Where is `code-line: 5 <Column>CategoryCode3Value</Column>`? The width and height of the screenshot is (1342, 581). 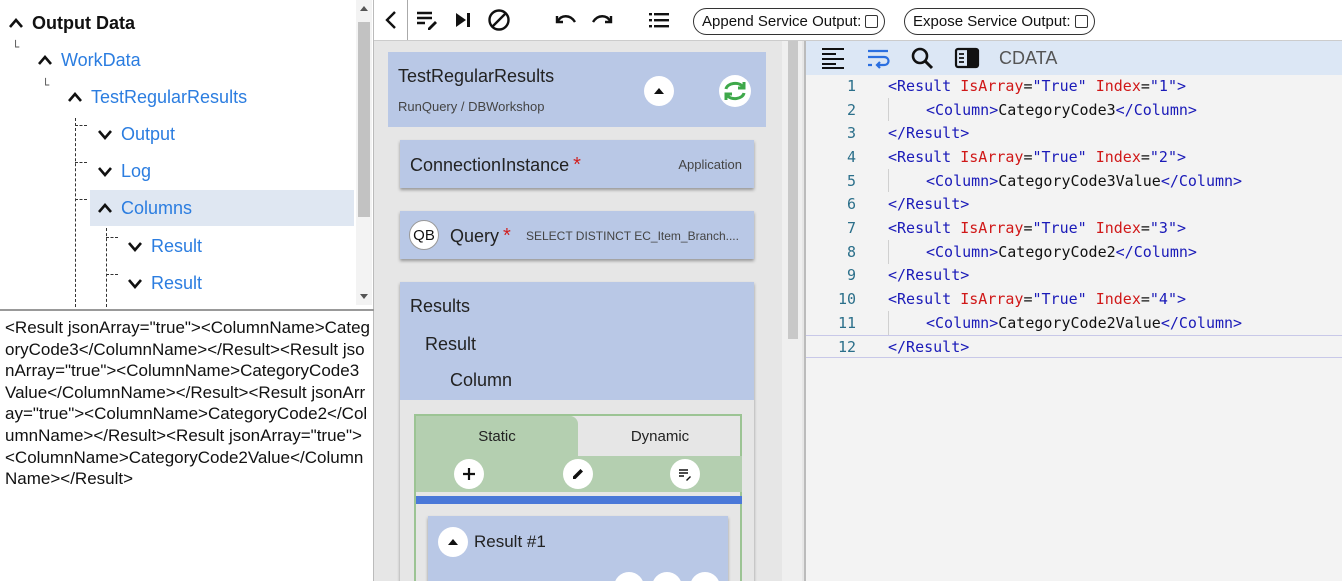 code-line: 5 <Column>CategoryCode3Value</Column> is located at coordinates (1074, 180).